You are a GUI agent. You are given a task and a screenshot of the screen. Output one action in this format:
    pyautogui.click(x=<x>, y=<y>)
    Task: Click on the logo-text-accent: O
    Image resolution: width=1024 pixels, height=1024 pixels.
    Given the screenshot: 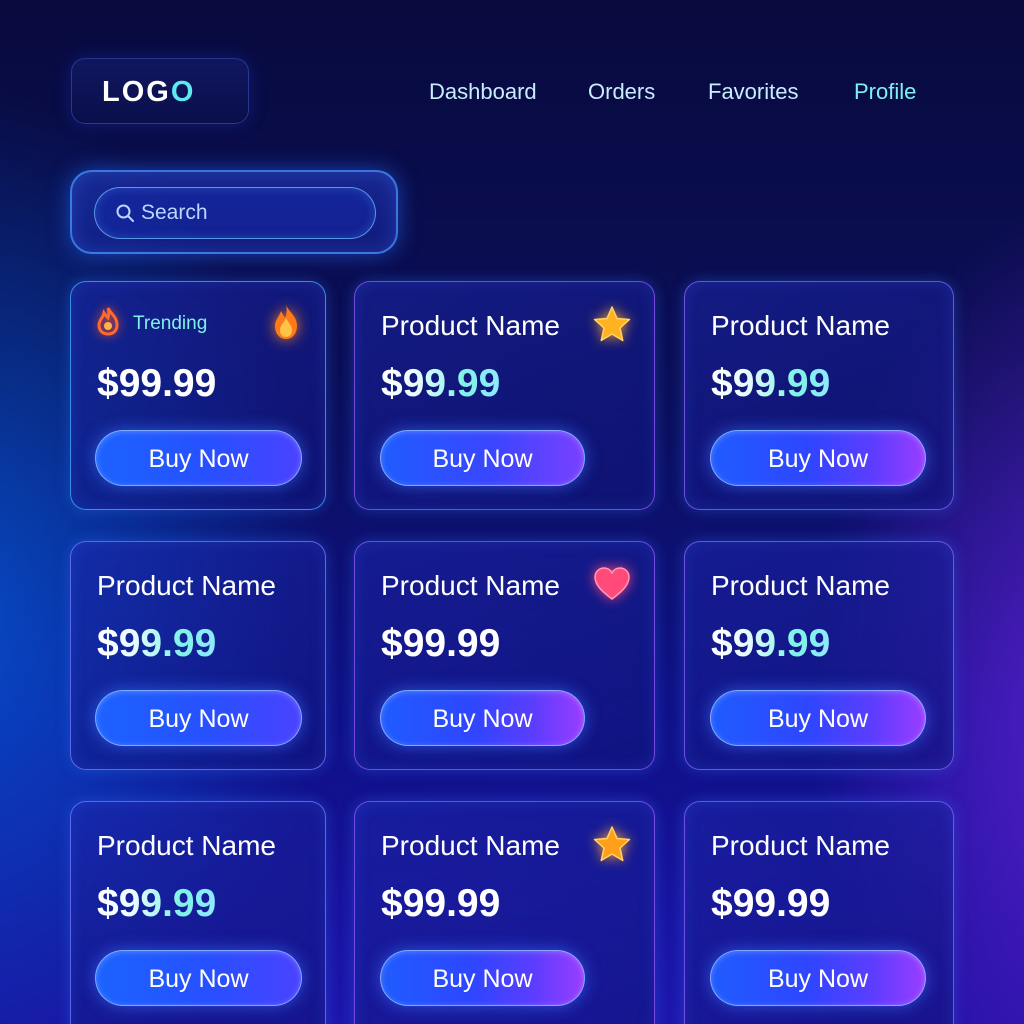 What is the action you would take?
    pyautogui.click(x=183, y=92)
    